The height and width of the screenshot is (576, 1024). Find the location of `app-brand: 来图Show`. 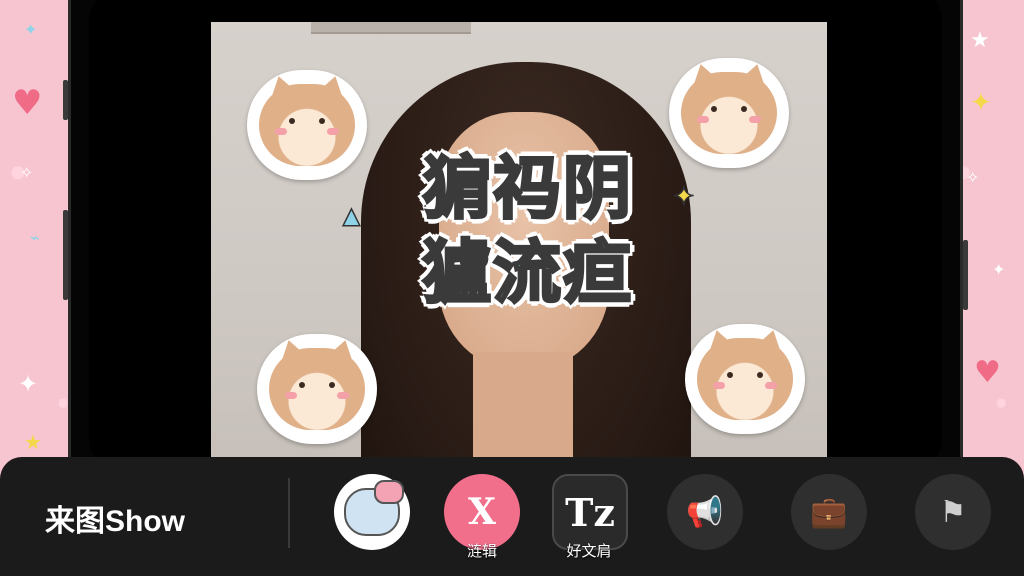

app-brand: 来图Show is located at coordinates (115, 521).